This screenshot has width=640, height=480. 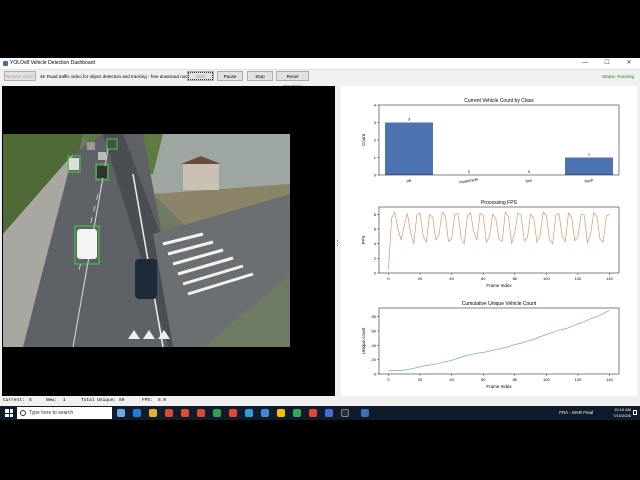 I want to click on python-window-icon, so click(x=365, y=413).